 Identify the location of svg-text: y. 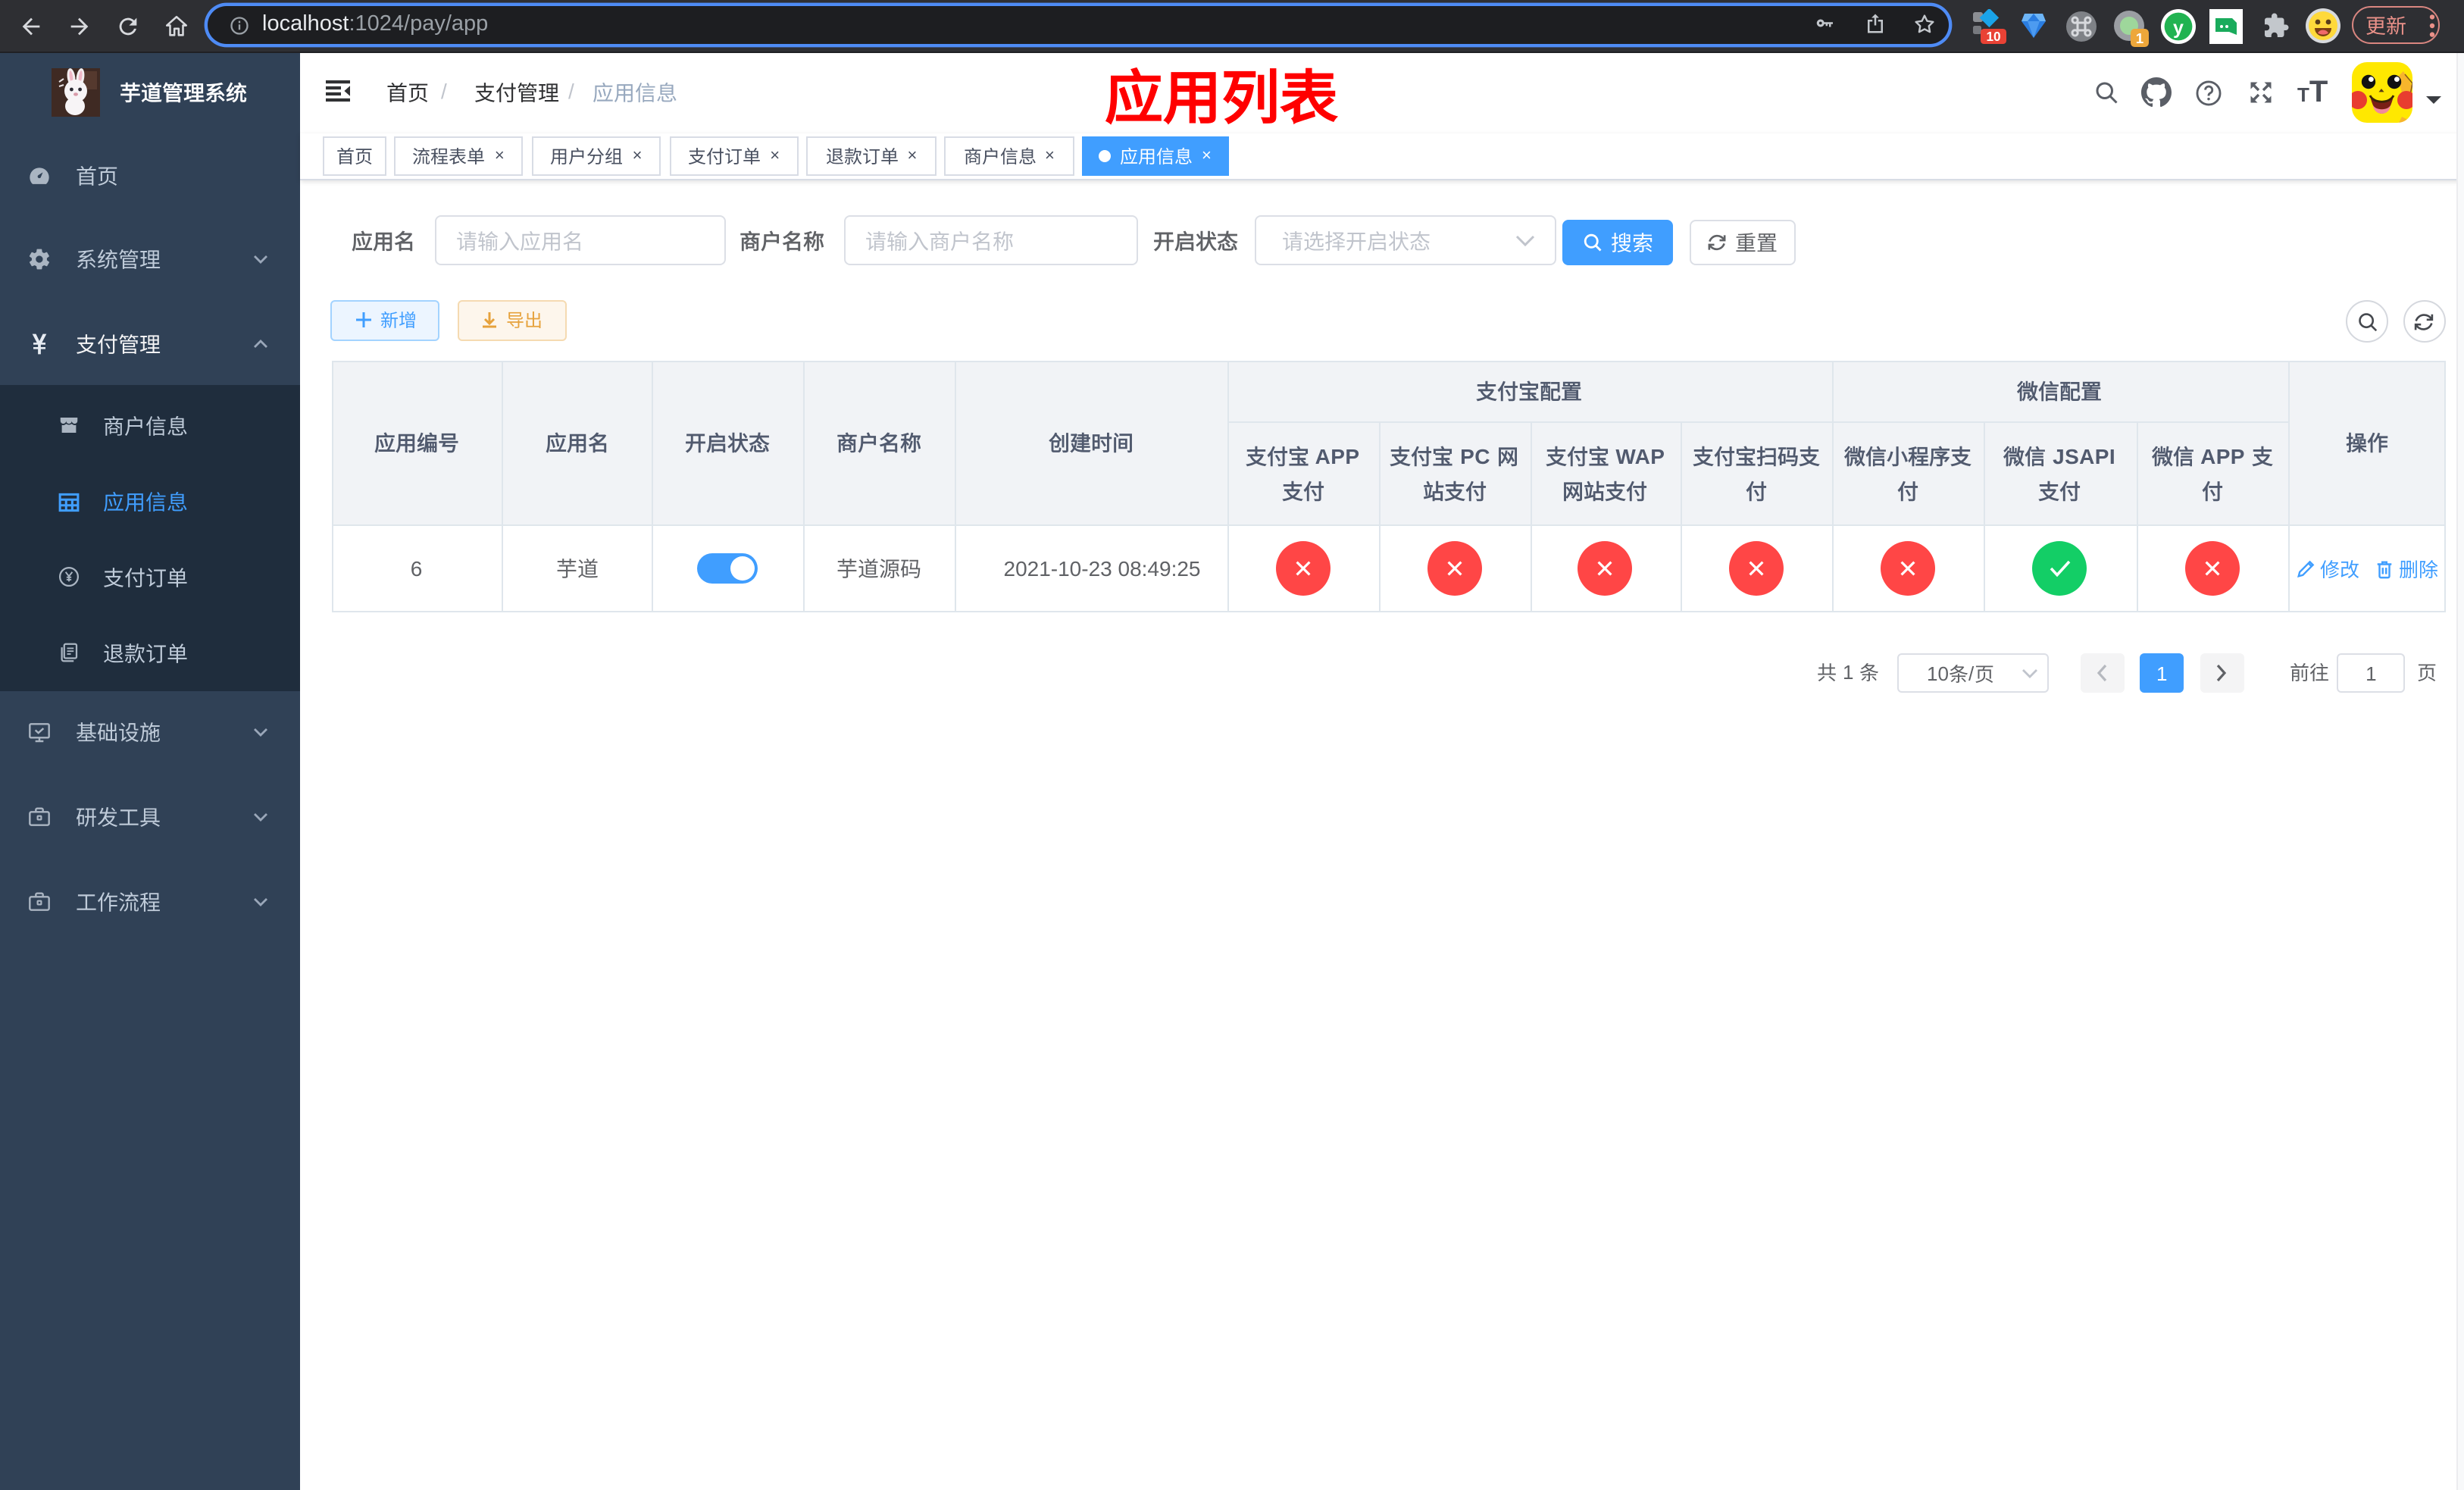
(2178, 28).